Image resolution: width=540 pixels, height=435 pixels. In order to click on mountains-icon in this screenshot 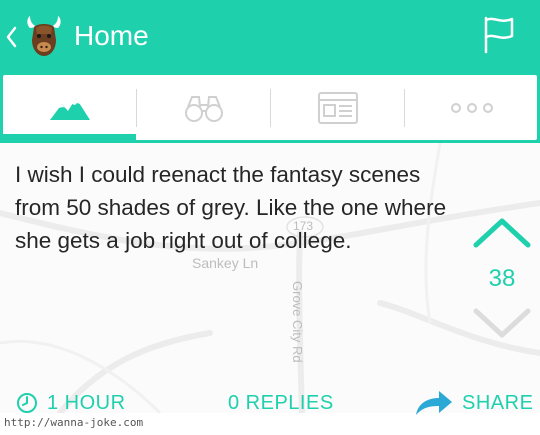, I will do `click(69, 108)`.